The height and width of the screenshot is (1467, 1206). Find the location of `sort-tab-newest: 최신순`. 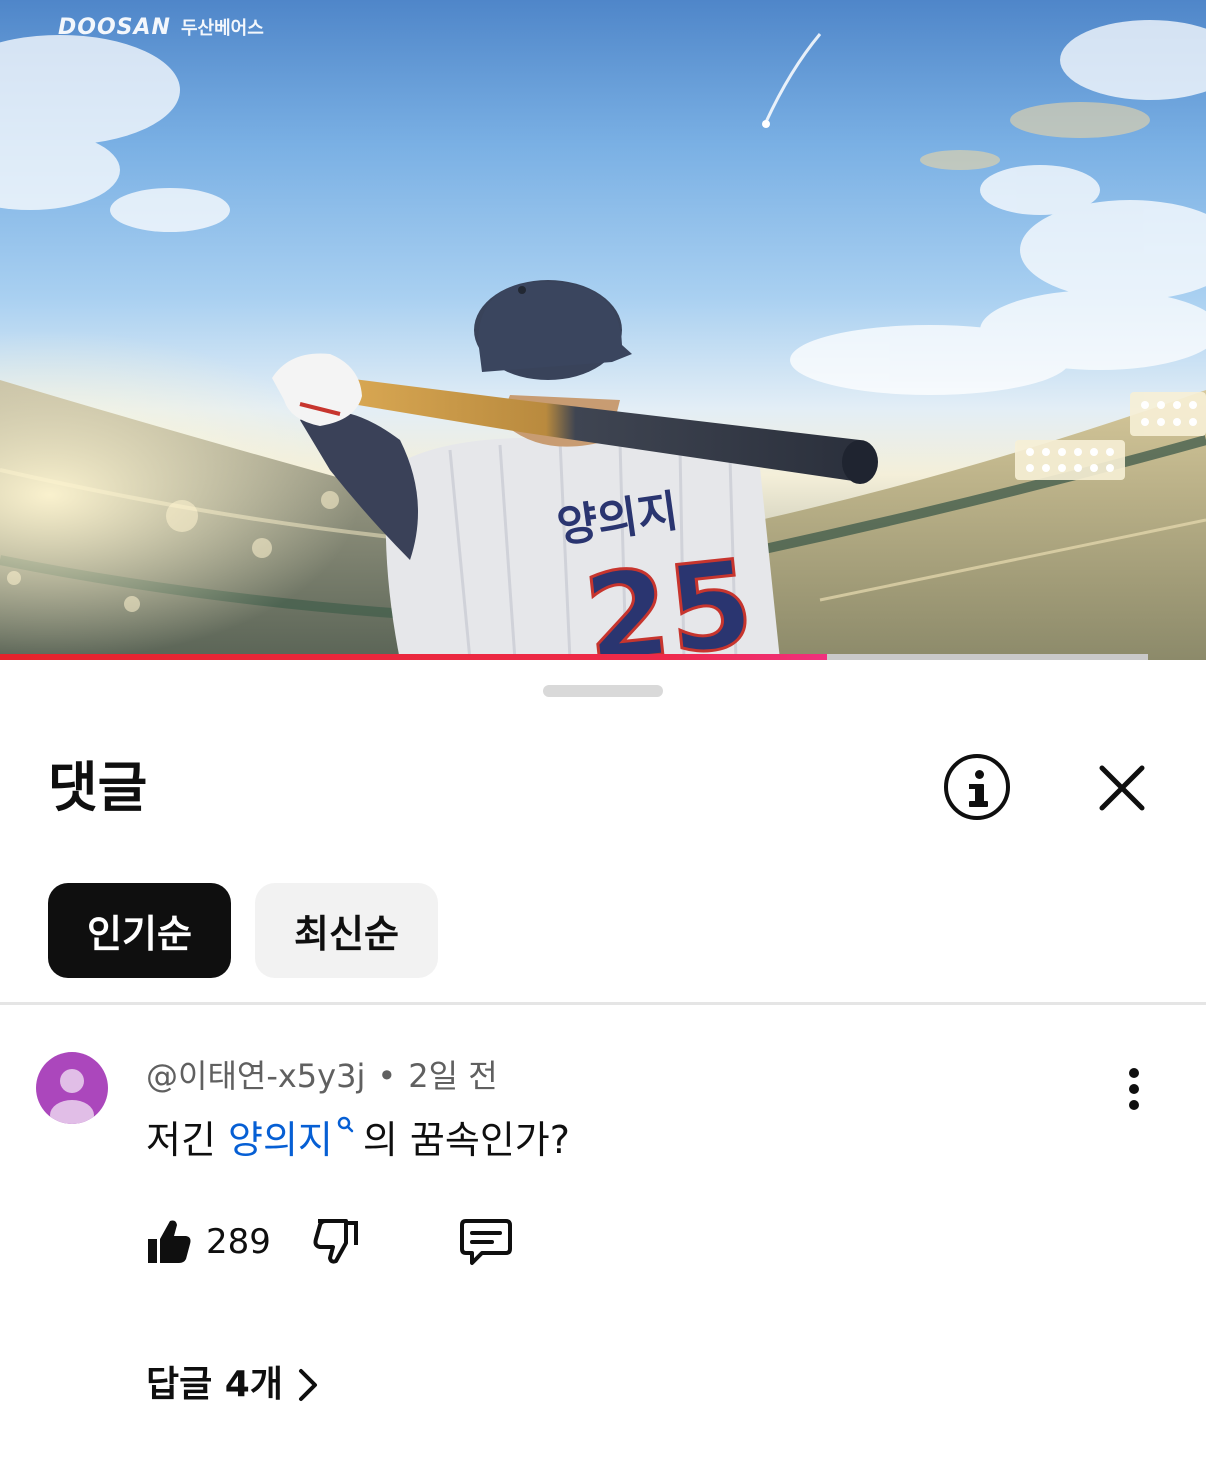

sort-tab-newest: 최신순 is located at coordinates (346, 930).